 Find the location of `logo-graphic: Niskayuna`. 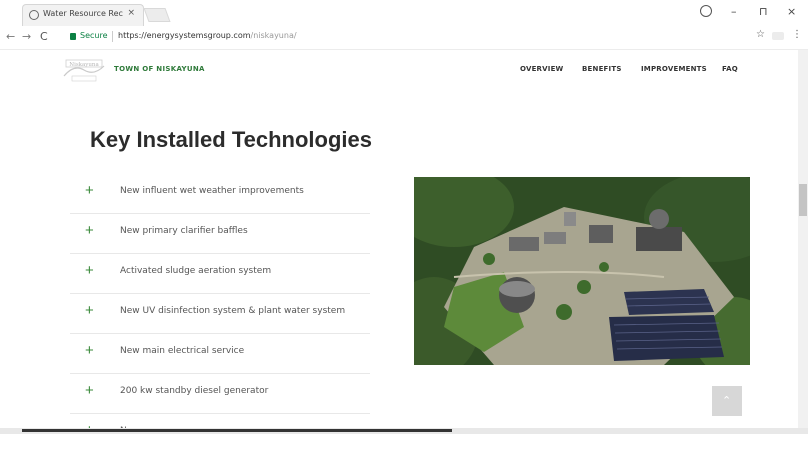

logo-graphic: Niskayuna is located at coordinates (84, 70).